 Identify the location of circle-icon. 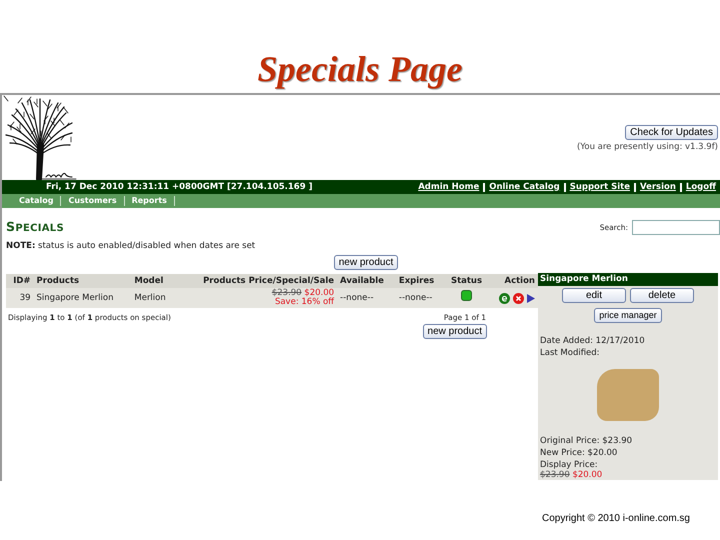
(504, 298).